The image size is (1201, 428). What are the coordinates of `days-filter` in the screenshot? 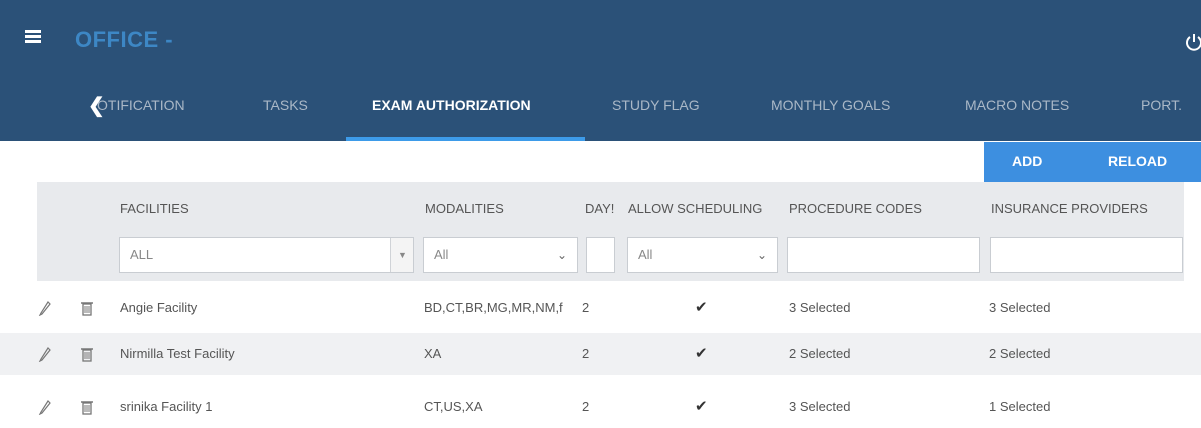 It's located at (600, 255).